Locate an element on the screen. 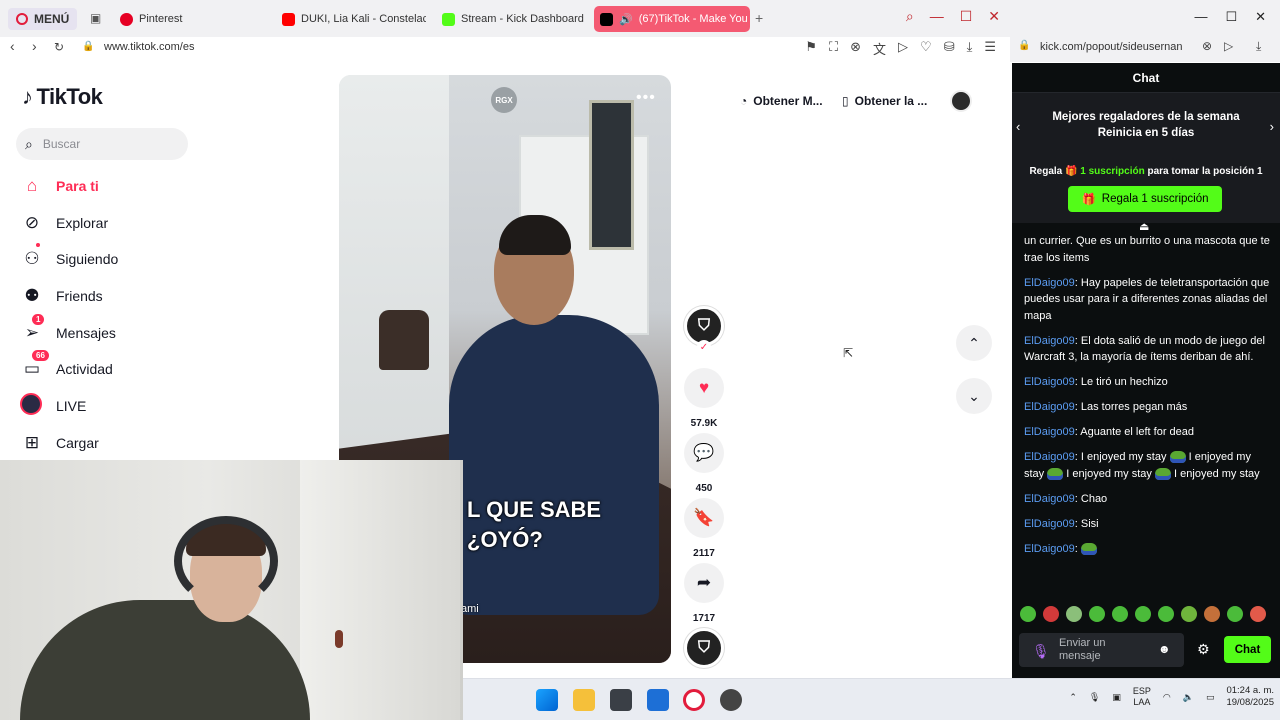 This screenshot has width=1280, height=720. nav-siguiendo: ⚇ Siguiendo is located at coordinates (70, 257).